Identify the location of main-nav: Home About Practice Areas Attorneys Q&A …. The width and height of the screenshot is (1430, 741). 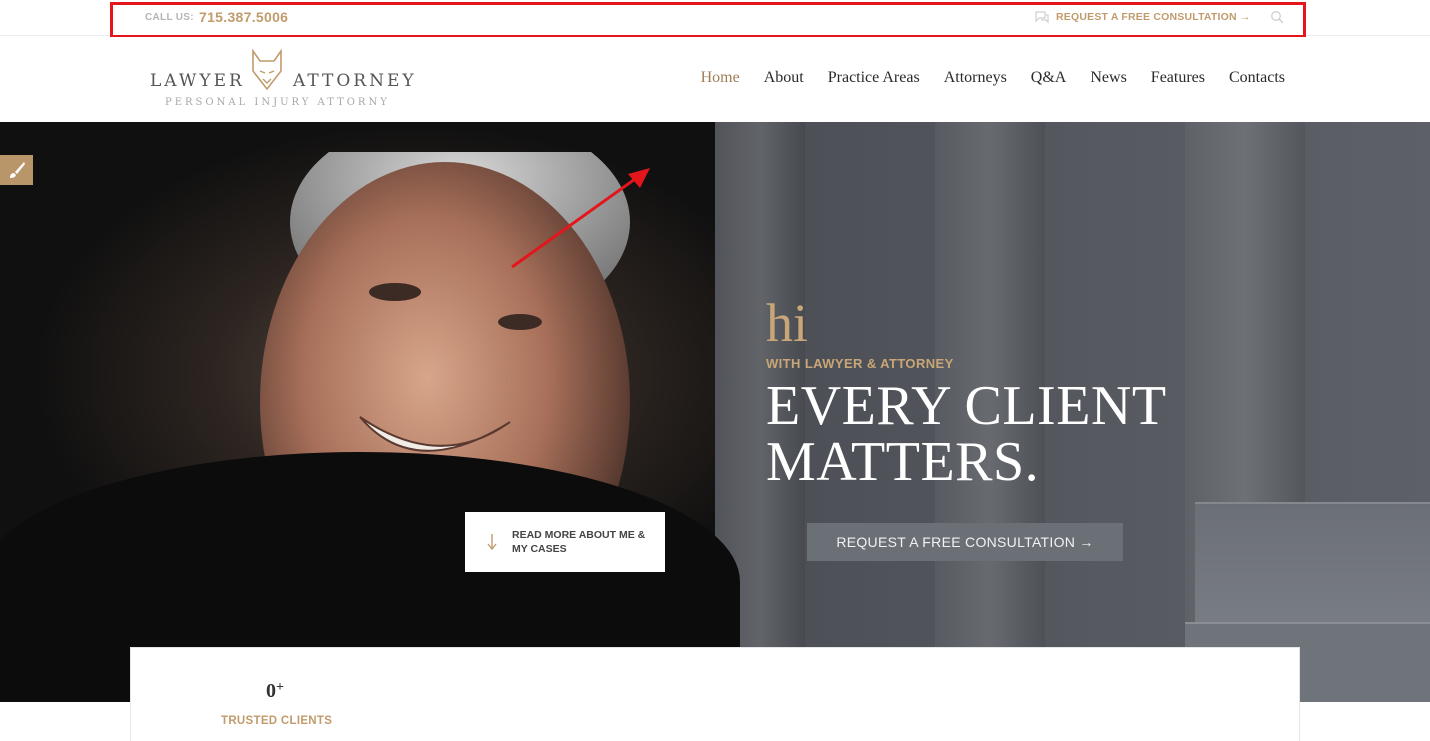
(993, 78).